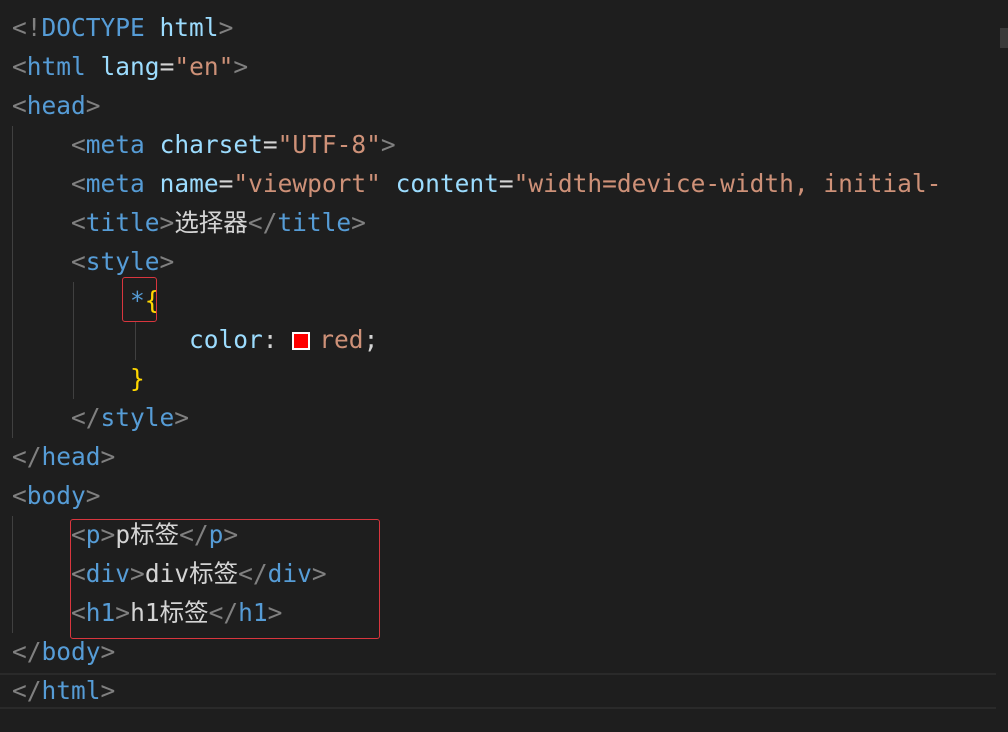 This screenshot has width=1008, height=732. I want to click on code-token: lang, so click(130, 66).